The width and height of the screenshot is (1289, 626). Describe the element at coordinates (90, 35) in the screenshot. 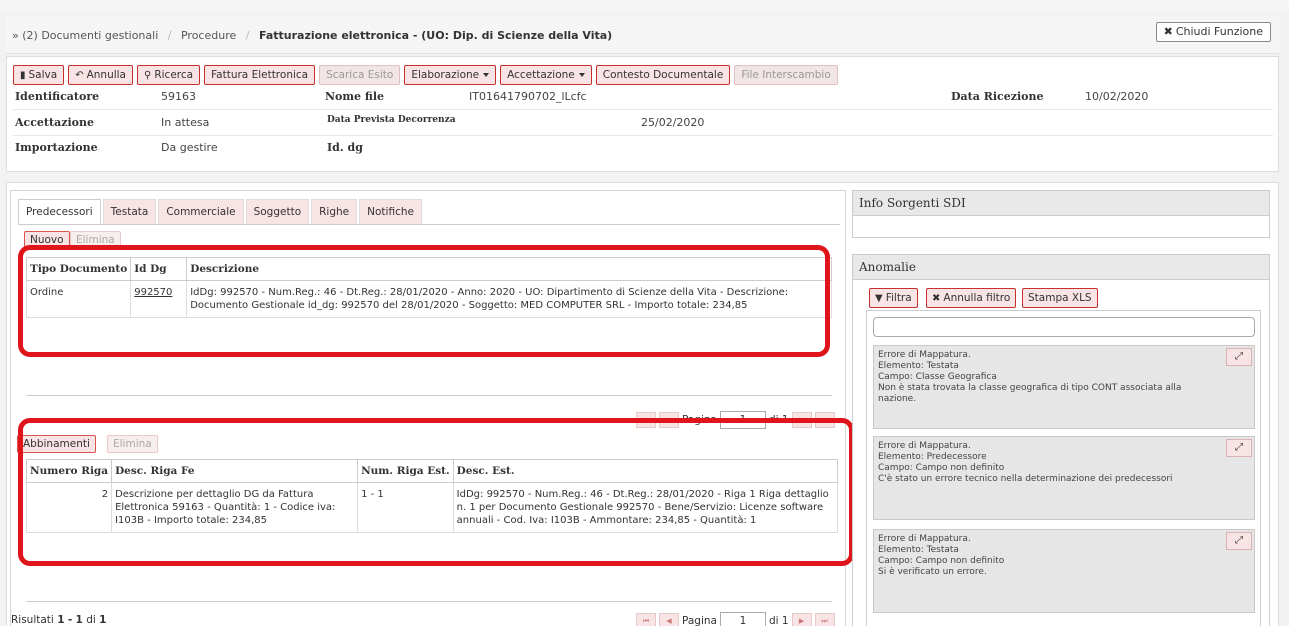

I see `breadcrumb-item-documenti: (2) Documenti gestionali` at that location.